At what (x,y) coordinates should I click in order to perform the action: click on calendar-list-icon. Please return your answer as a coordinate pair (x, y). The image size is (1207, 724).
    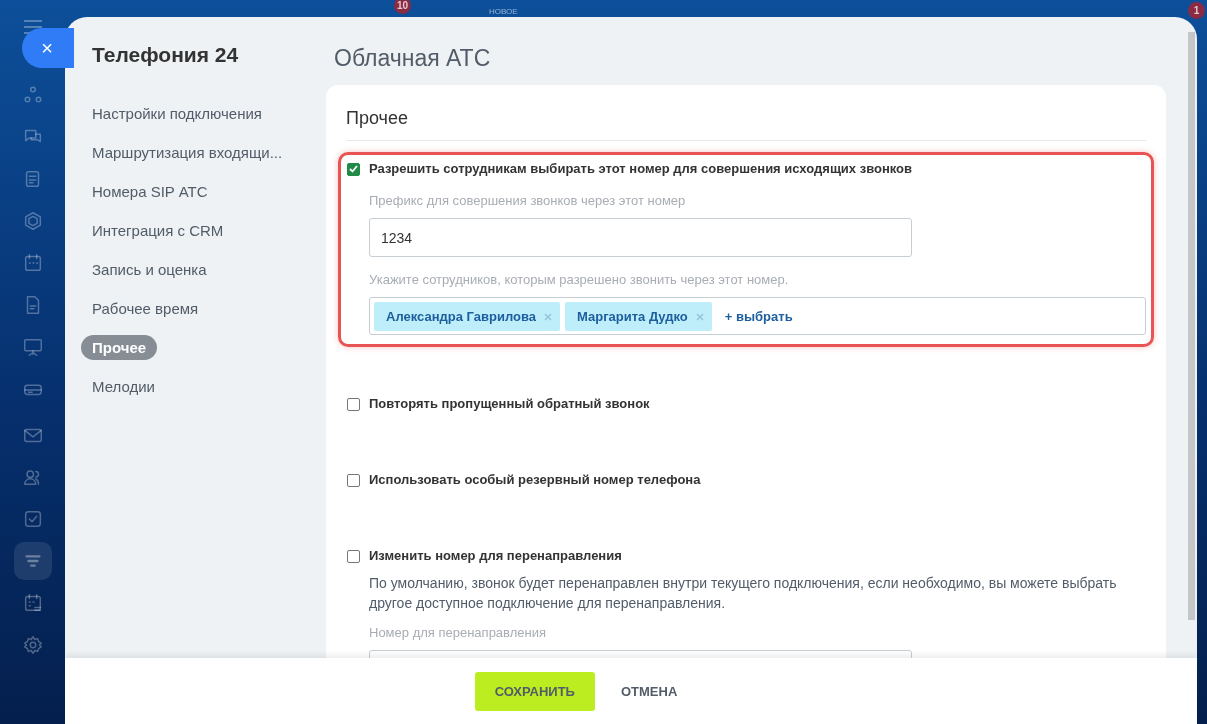
    Looking at the image, I should click on (33, 603).